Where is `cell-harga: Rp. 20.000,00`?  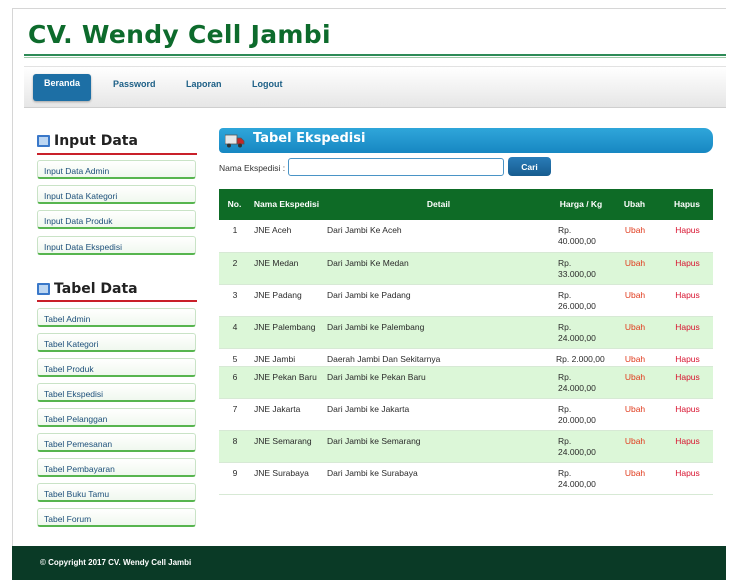
cell-harga: Rp. 20.000,00 is located at coordinates (581, 414).